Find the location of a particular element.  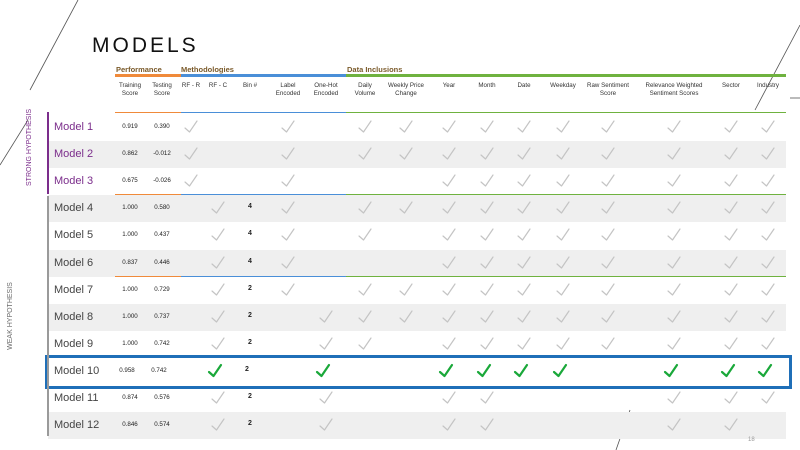

column-header-train: Training Score is located at coordinates (130, 89).